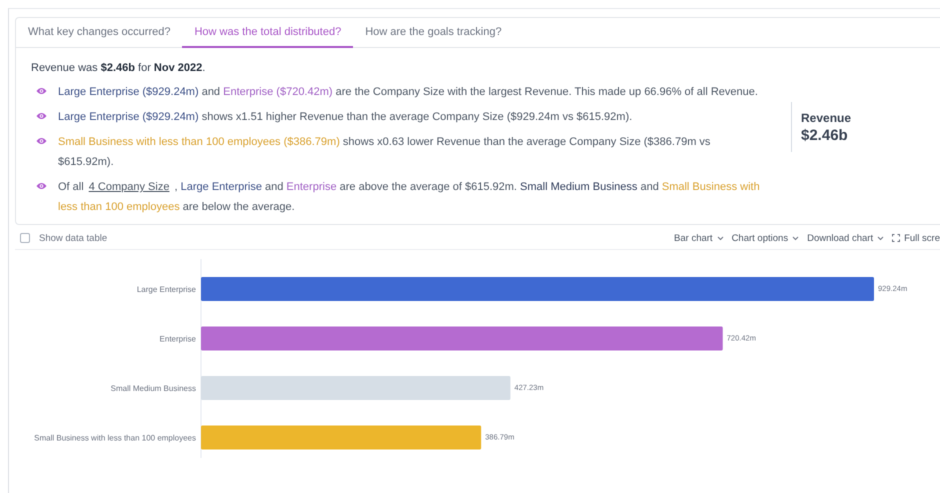 This screenshot has height=493, width=940. Describe the element at coordinates (825, 135) in the screenshot. I see `kpi-value: $2.46b` at that location.